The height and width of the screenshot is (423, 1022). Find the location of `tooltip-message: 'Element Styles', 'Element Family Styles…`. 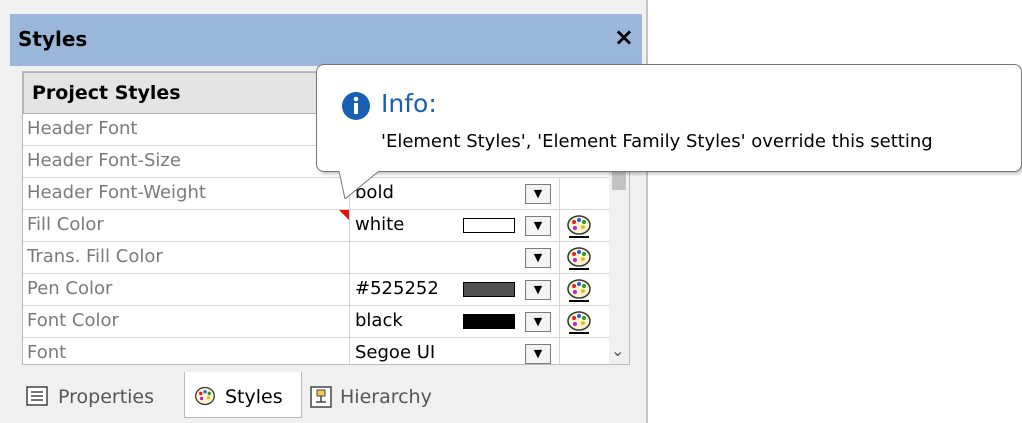

tooltip-message: 'Element Styles', 'Element Family Styles… is located at coordinates (657, 141).